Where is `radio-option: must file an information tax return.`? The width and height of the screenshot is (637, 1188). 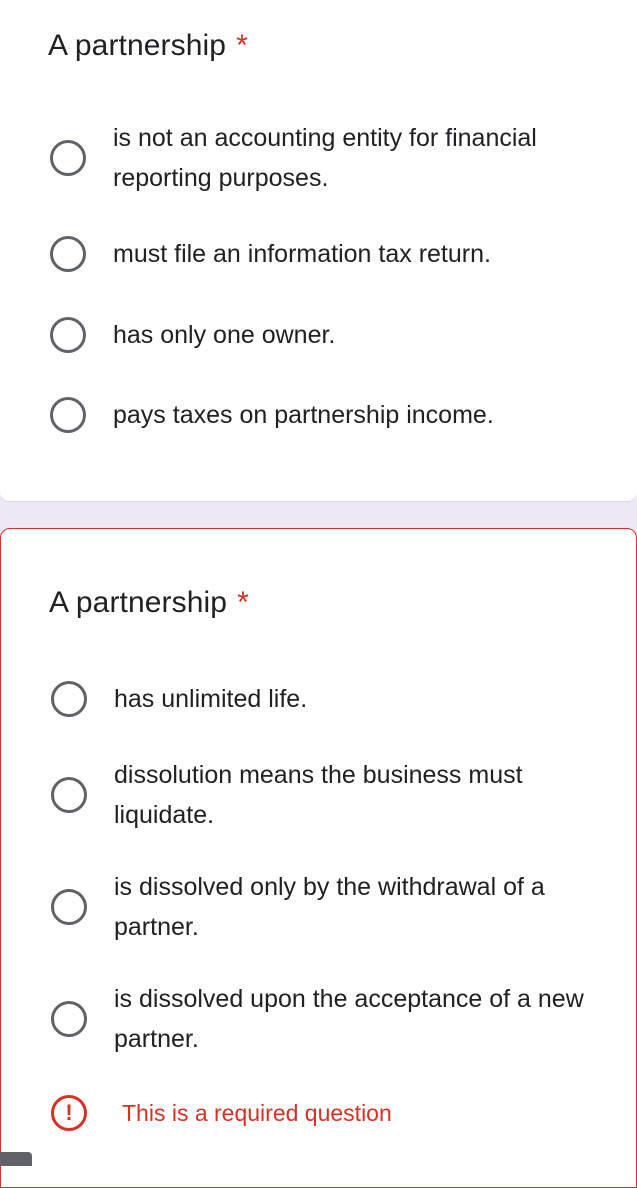 radio-option: must file an information tax return. is located at coordinates (318, 254).